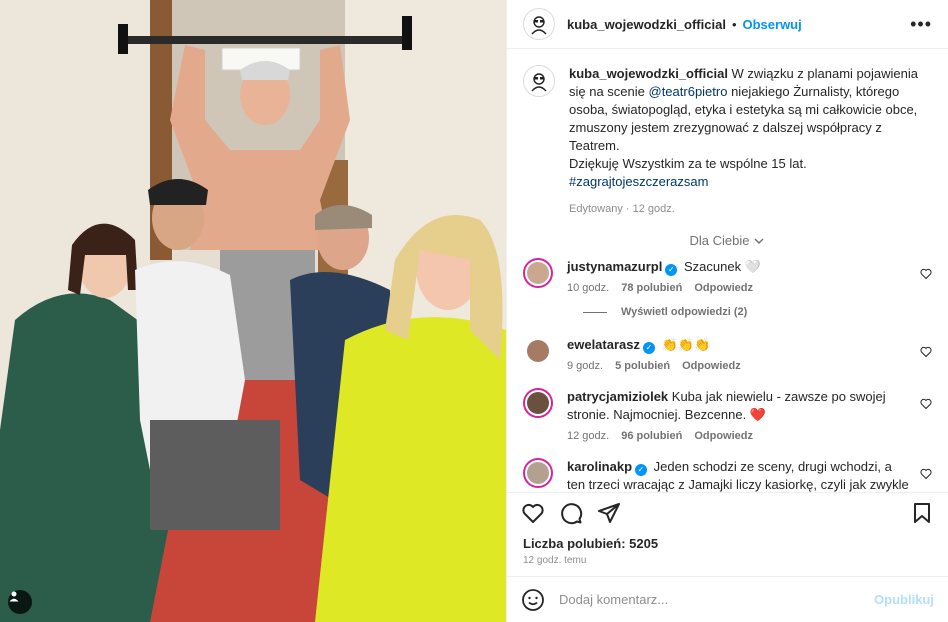 The image size is (948, 622). What do you see at coordinates (603, 344) in the screenshot?
I see `comment-username: ewelatarasz` at bounding box center [603, 344].